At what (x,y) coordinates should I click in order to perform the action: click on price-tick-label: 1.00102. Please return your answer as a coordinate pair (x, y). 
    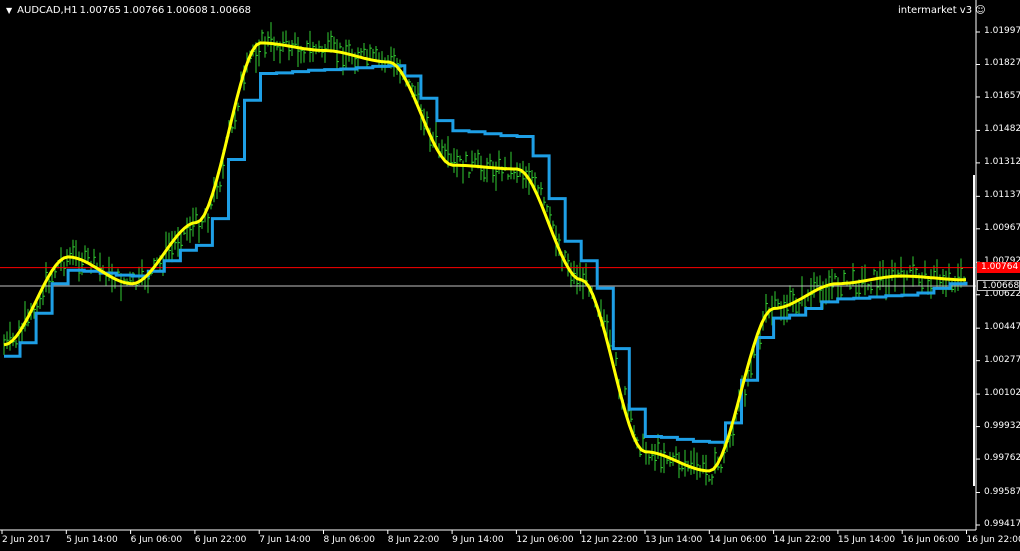
    Looking at the image, I should click on (1002, 393).